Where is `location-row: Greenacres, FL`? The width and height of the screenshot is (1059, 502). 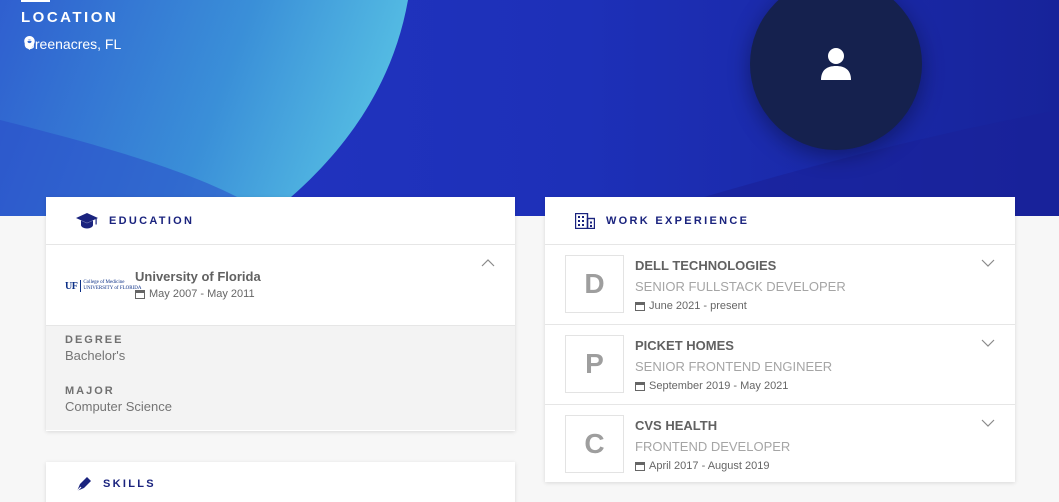 location-row: Greenacres, FL is located at coordinates (72, 44).